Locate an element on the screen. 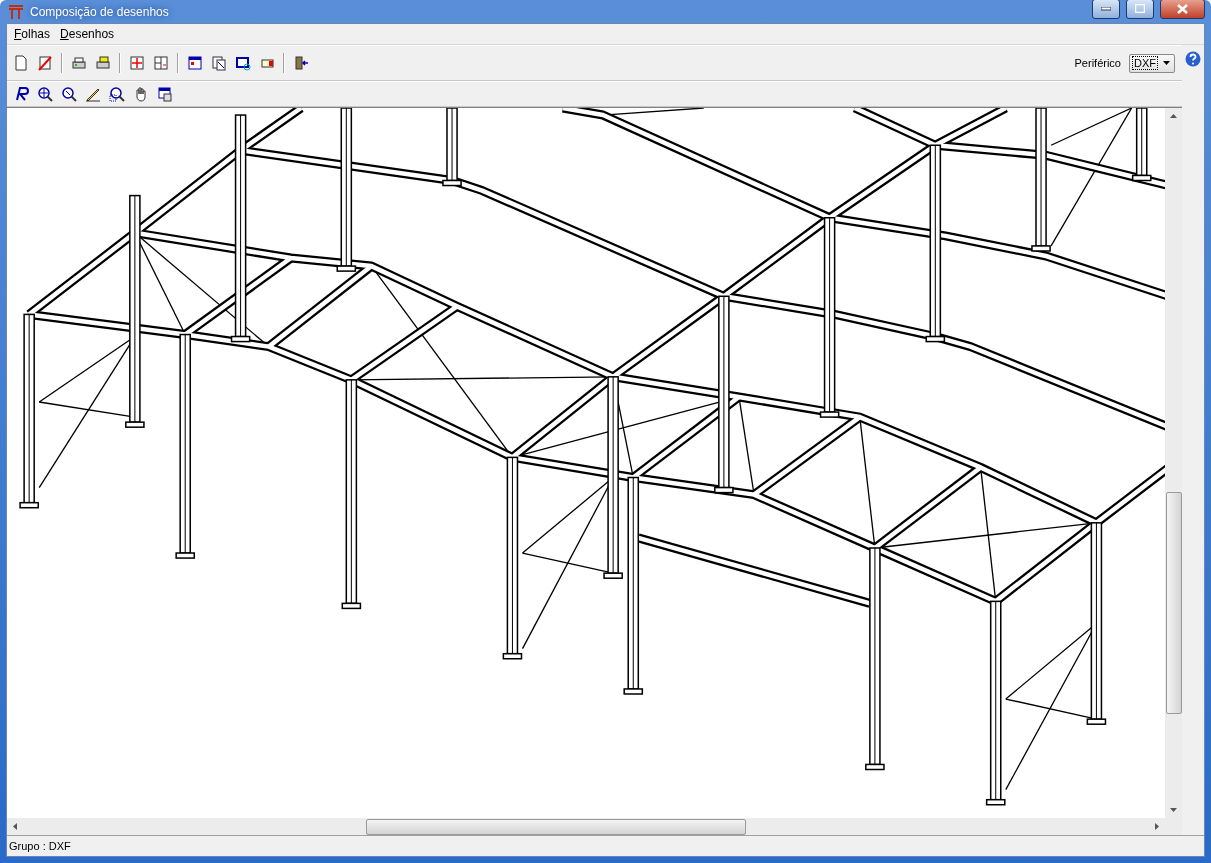 The width and height of the screenshot is (1211, 863). device-label: Periférico is located at coordinates (1097, 63).